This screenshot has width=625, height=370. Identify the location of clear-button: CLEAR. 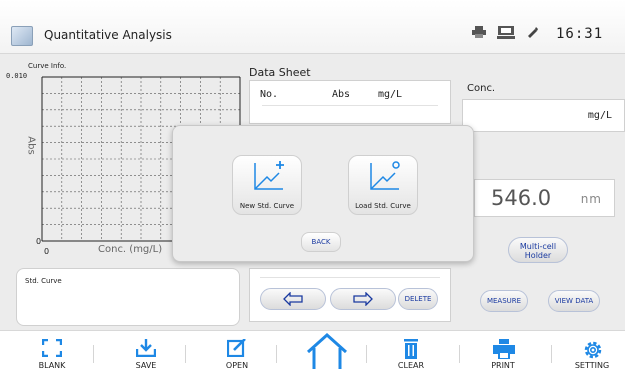
(411, 350).